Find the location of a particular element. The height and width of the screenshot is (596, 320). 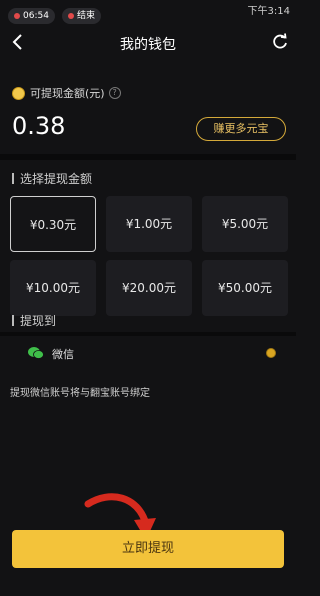

amount-option-0-30: ¥0.30元 is located at coordinates (53, 224).